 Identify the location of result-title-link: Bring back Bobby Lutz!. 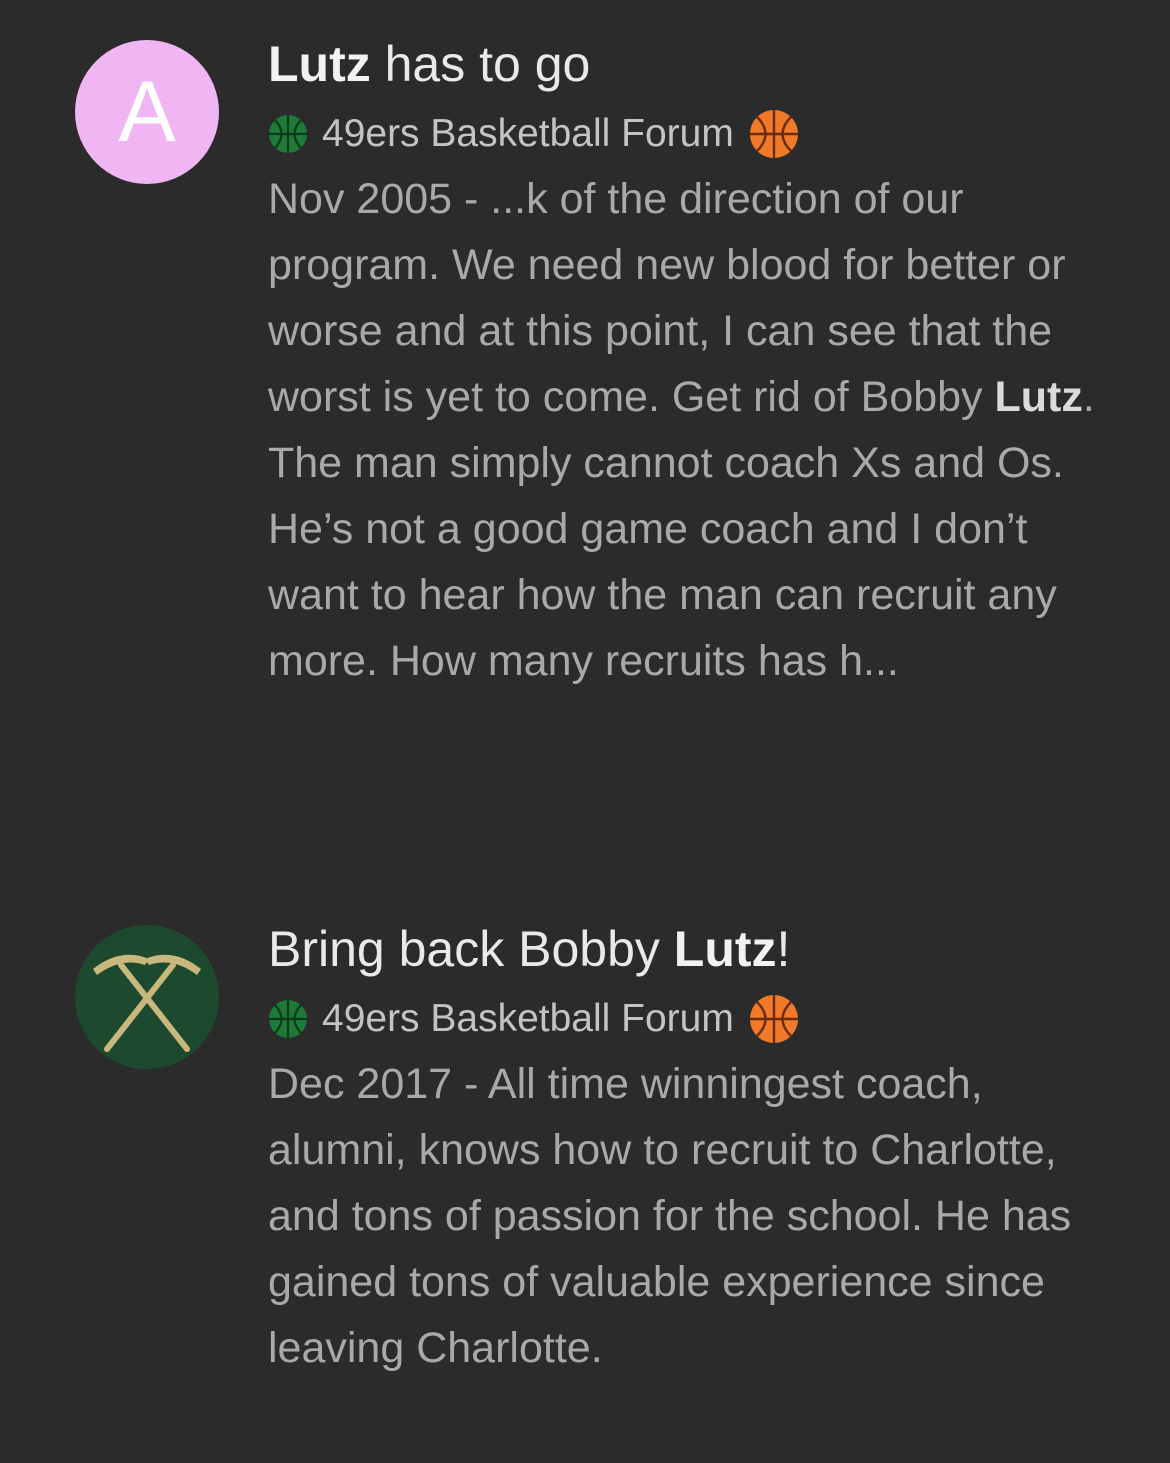
(698, 949).